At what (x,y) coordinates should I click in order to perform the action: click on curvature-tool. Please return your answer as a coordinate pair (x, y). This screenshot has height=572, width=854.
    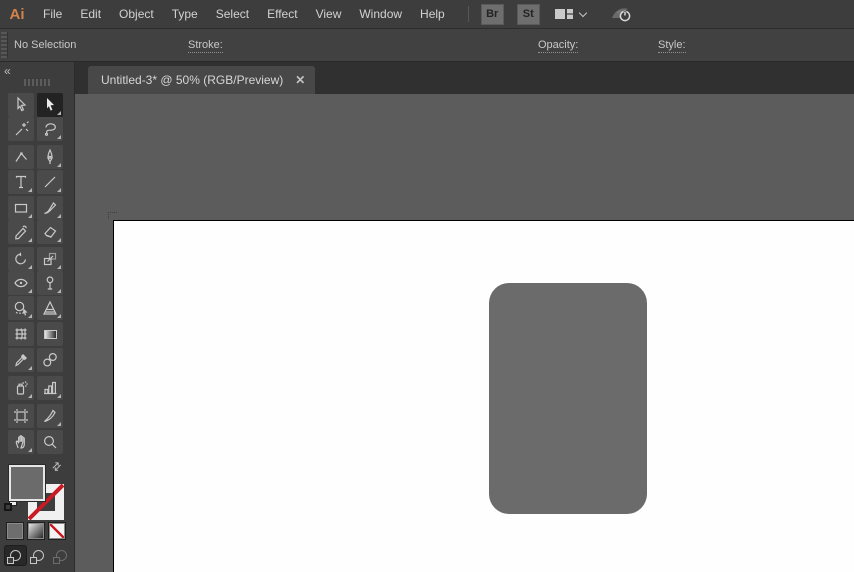
    Looking at the image, I should click on (21, 157).